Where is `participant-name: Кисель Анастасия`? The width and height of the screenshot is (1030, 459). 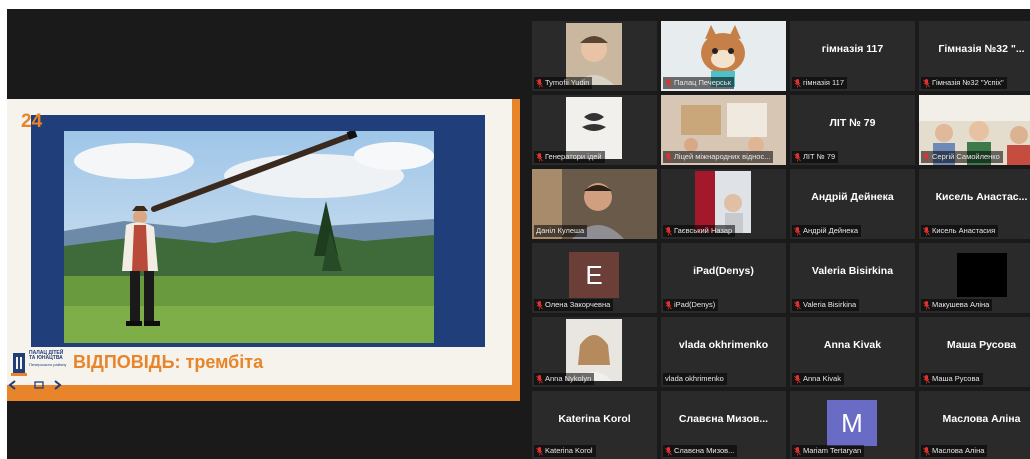
participant-name: Кисель Анастасия is located at coordinates (964, 230).